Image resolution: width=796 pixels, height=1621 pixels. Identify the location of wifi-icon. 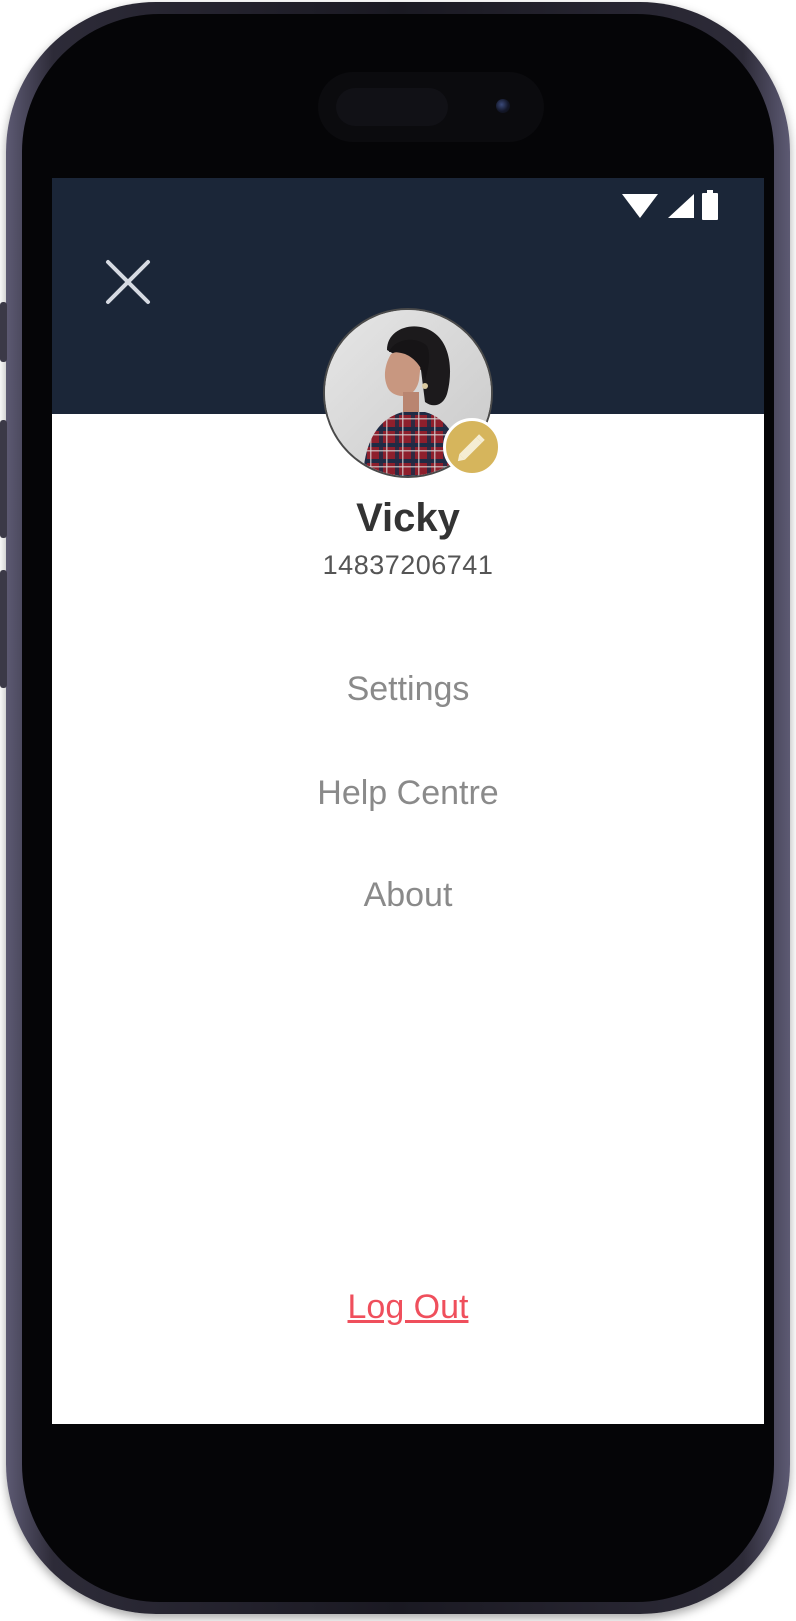
(640, 206).